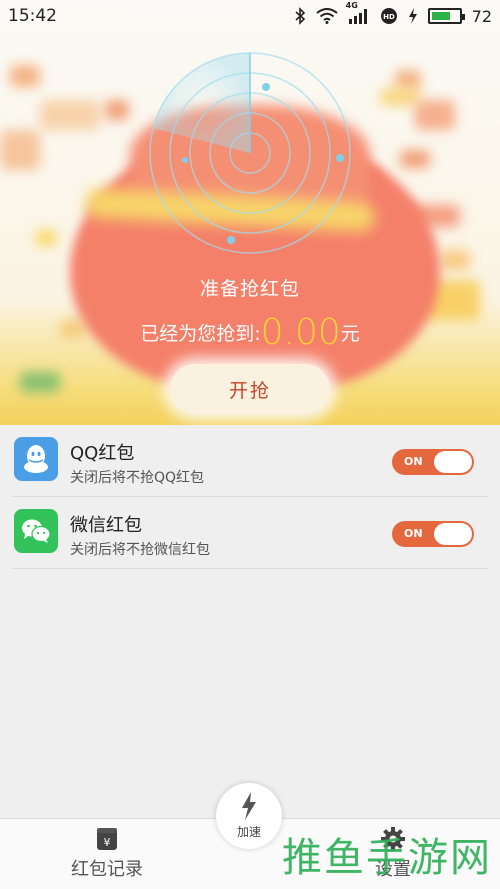 This screenshot has height=889, width=500. Describe the element at coordinates (350, 334) in the screenshot. I see `amount-unit: 元` at that location.